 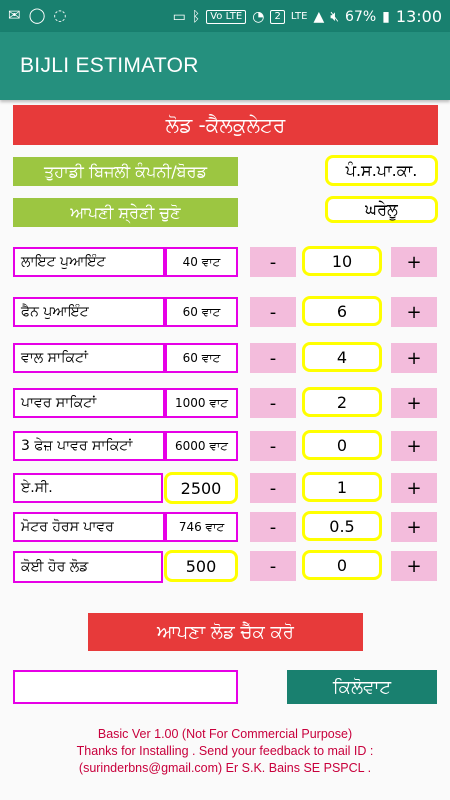 I want to click on load-item-fan-point: ਫੈਨ ਪੁਆਇੰਟ, so click(x=89, y=312).